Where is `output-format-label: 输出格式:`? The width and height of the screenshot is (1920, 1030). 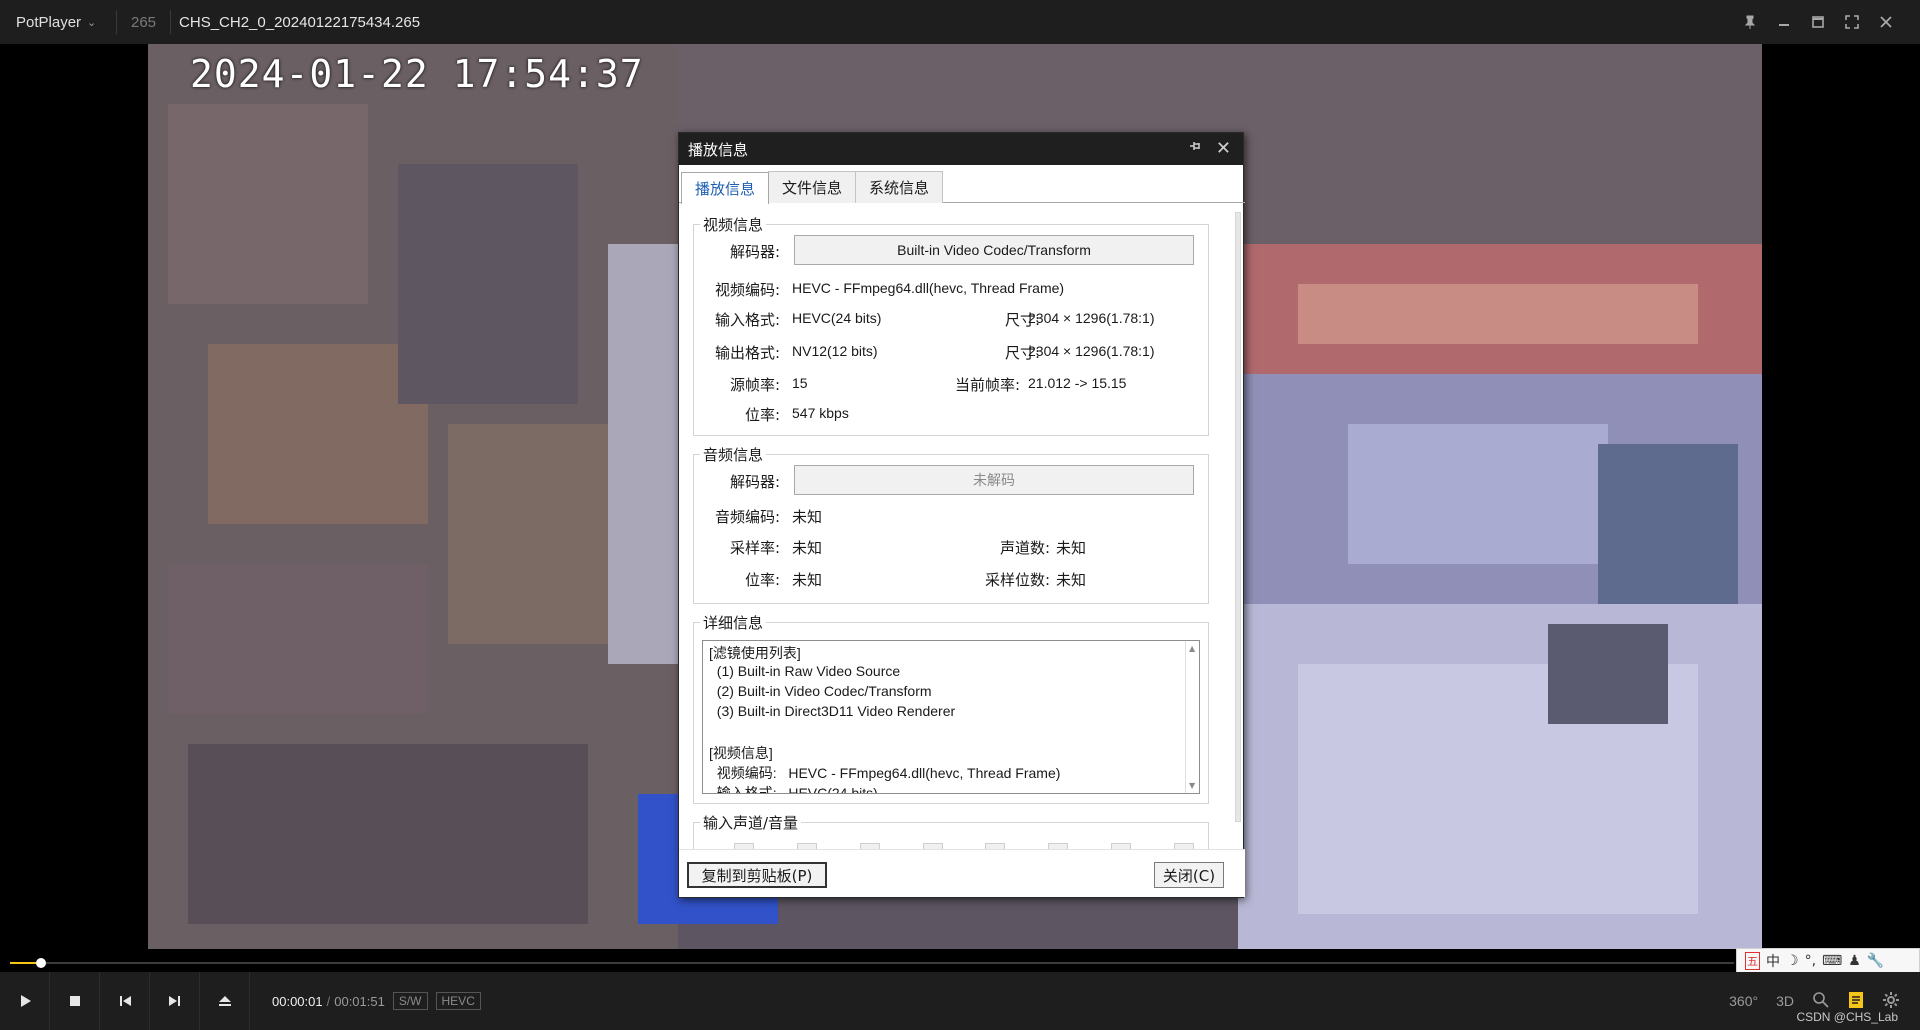 output-format-label: 输出格式: is located at coordinates (747, 353).